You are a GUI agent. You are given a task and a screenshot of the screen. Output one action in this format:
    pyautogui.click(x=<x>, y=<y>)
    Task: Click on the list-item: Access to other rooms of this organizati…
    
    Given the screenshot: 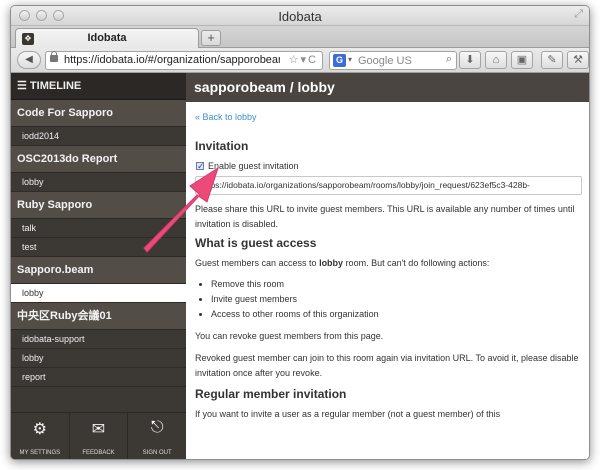 What is the action you would take?
    pyautogui.click(x=396, y=314)
    